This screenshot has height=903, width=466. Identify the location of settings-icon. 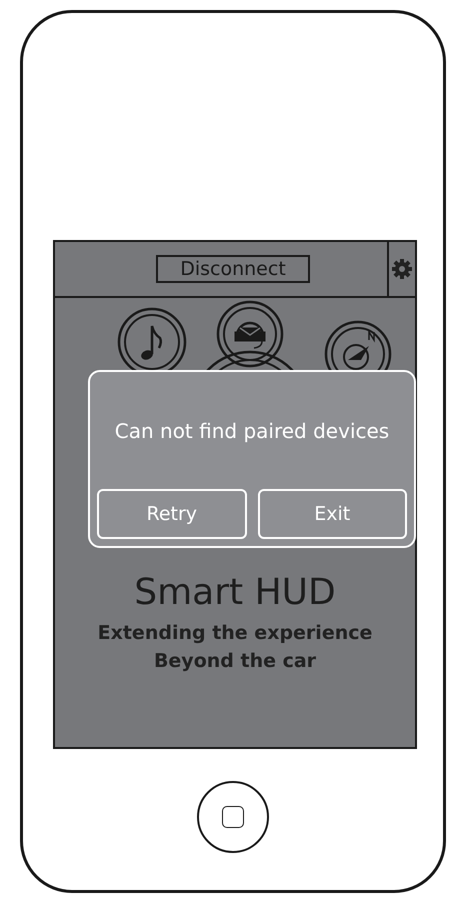
(402, 269).